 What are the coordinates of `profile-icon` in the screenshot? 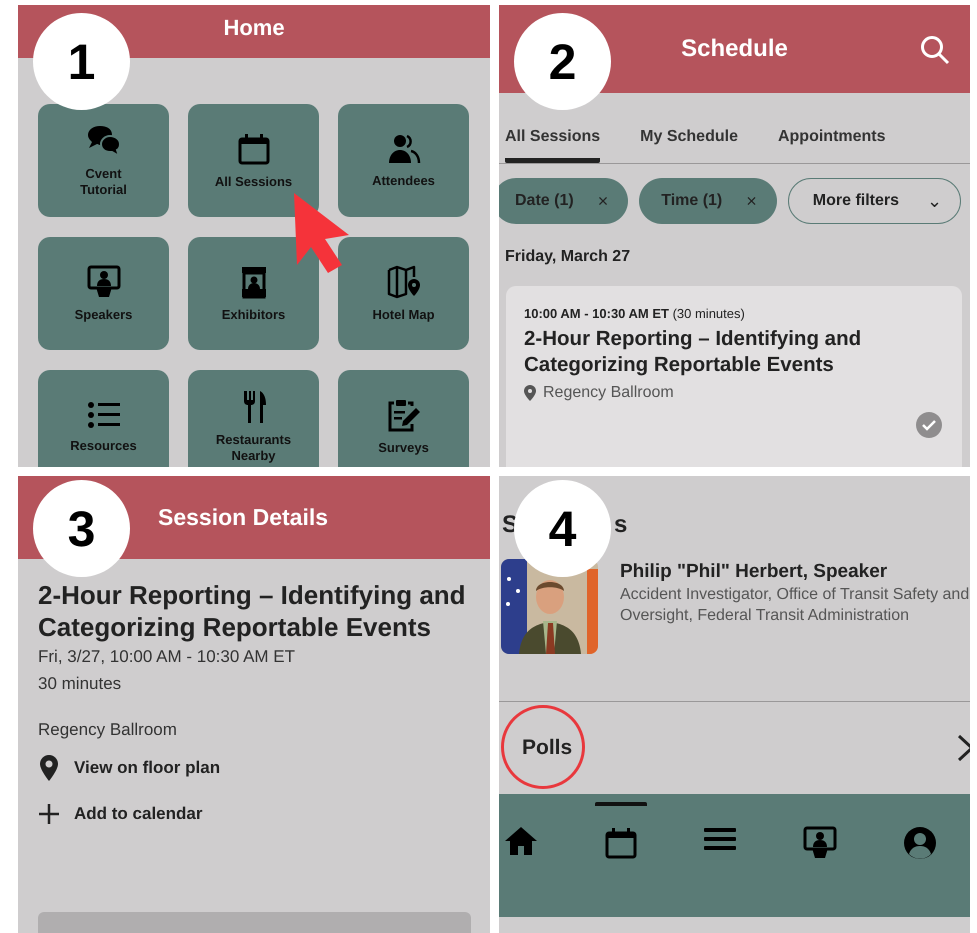 It's located at (920, 843).